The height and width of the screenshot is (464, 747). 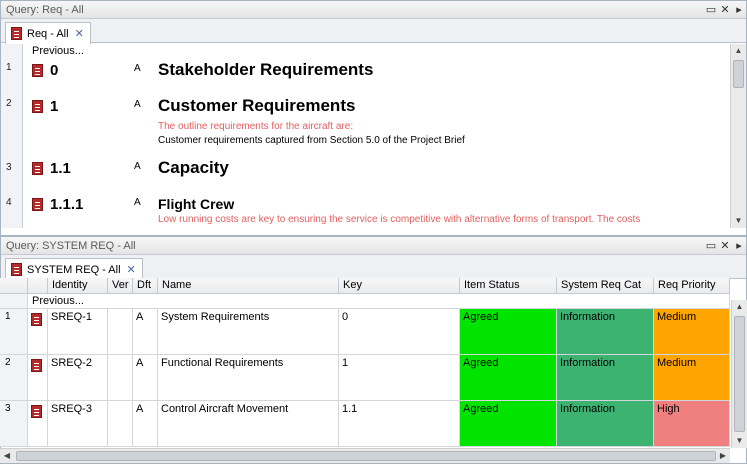 I want to click on column-header-identity: Identity, so click(x=78, y=286).